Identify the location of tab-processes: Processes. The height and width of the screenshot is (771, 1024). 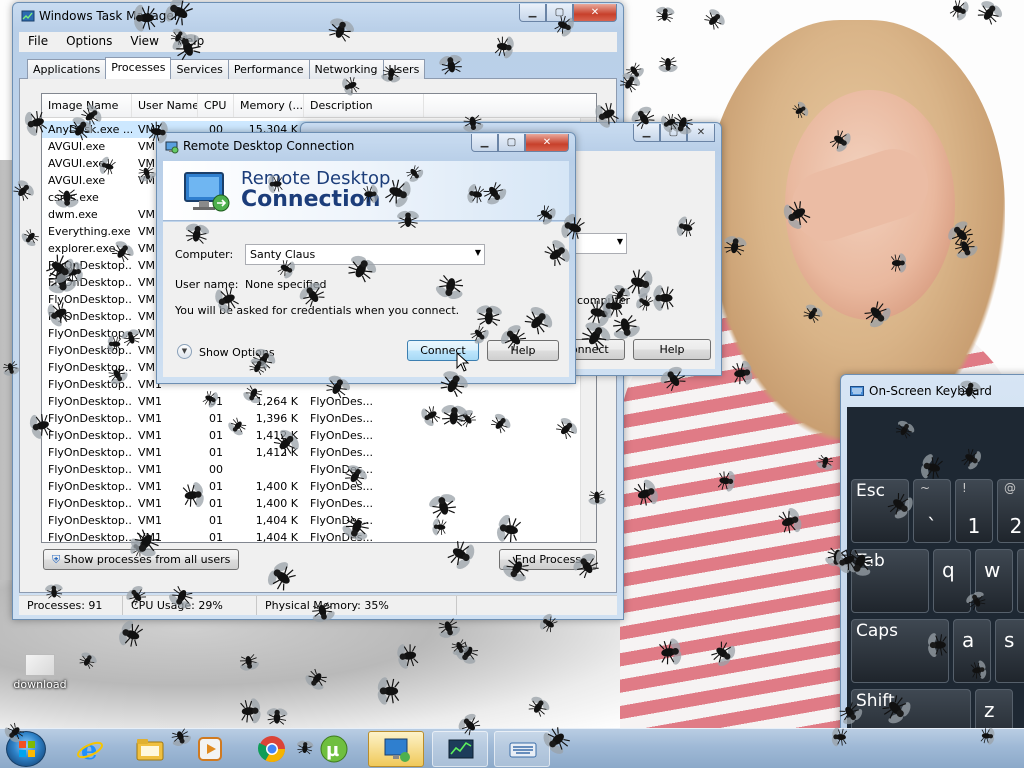
(138, 68).